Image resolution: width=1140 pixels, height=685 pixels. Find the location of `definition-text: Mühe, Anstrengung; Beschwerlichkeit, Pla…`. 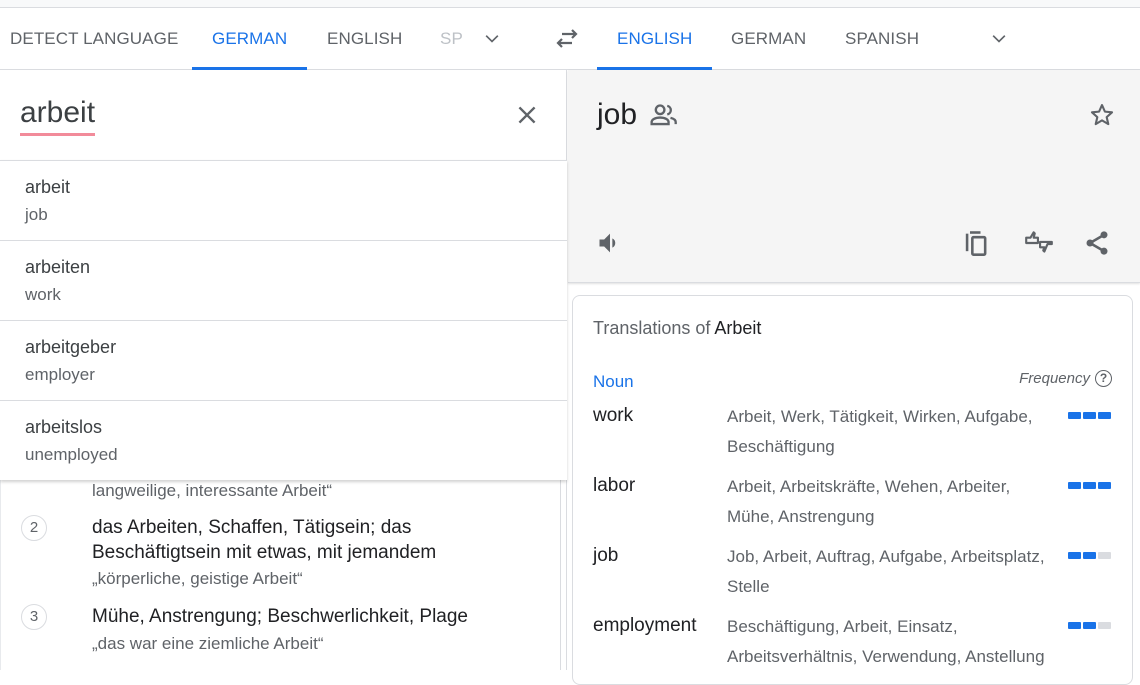

definition-text: Mühe, Anstrengung; Beschwerlichkeit, Pla… is located at coordinates (280, 616).